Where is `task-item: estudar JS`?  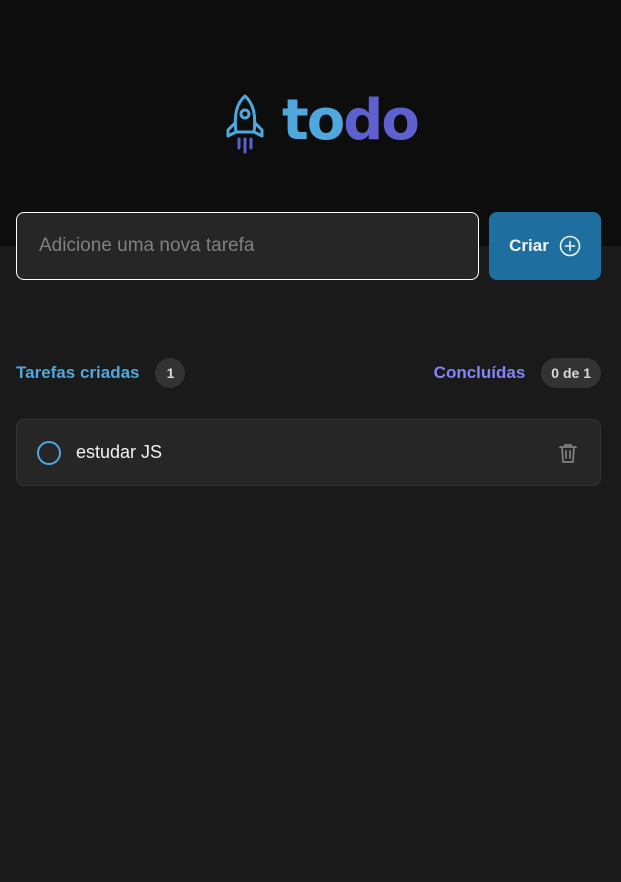
task-item: estudar JS is located at coordinates (308, 452).